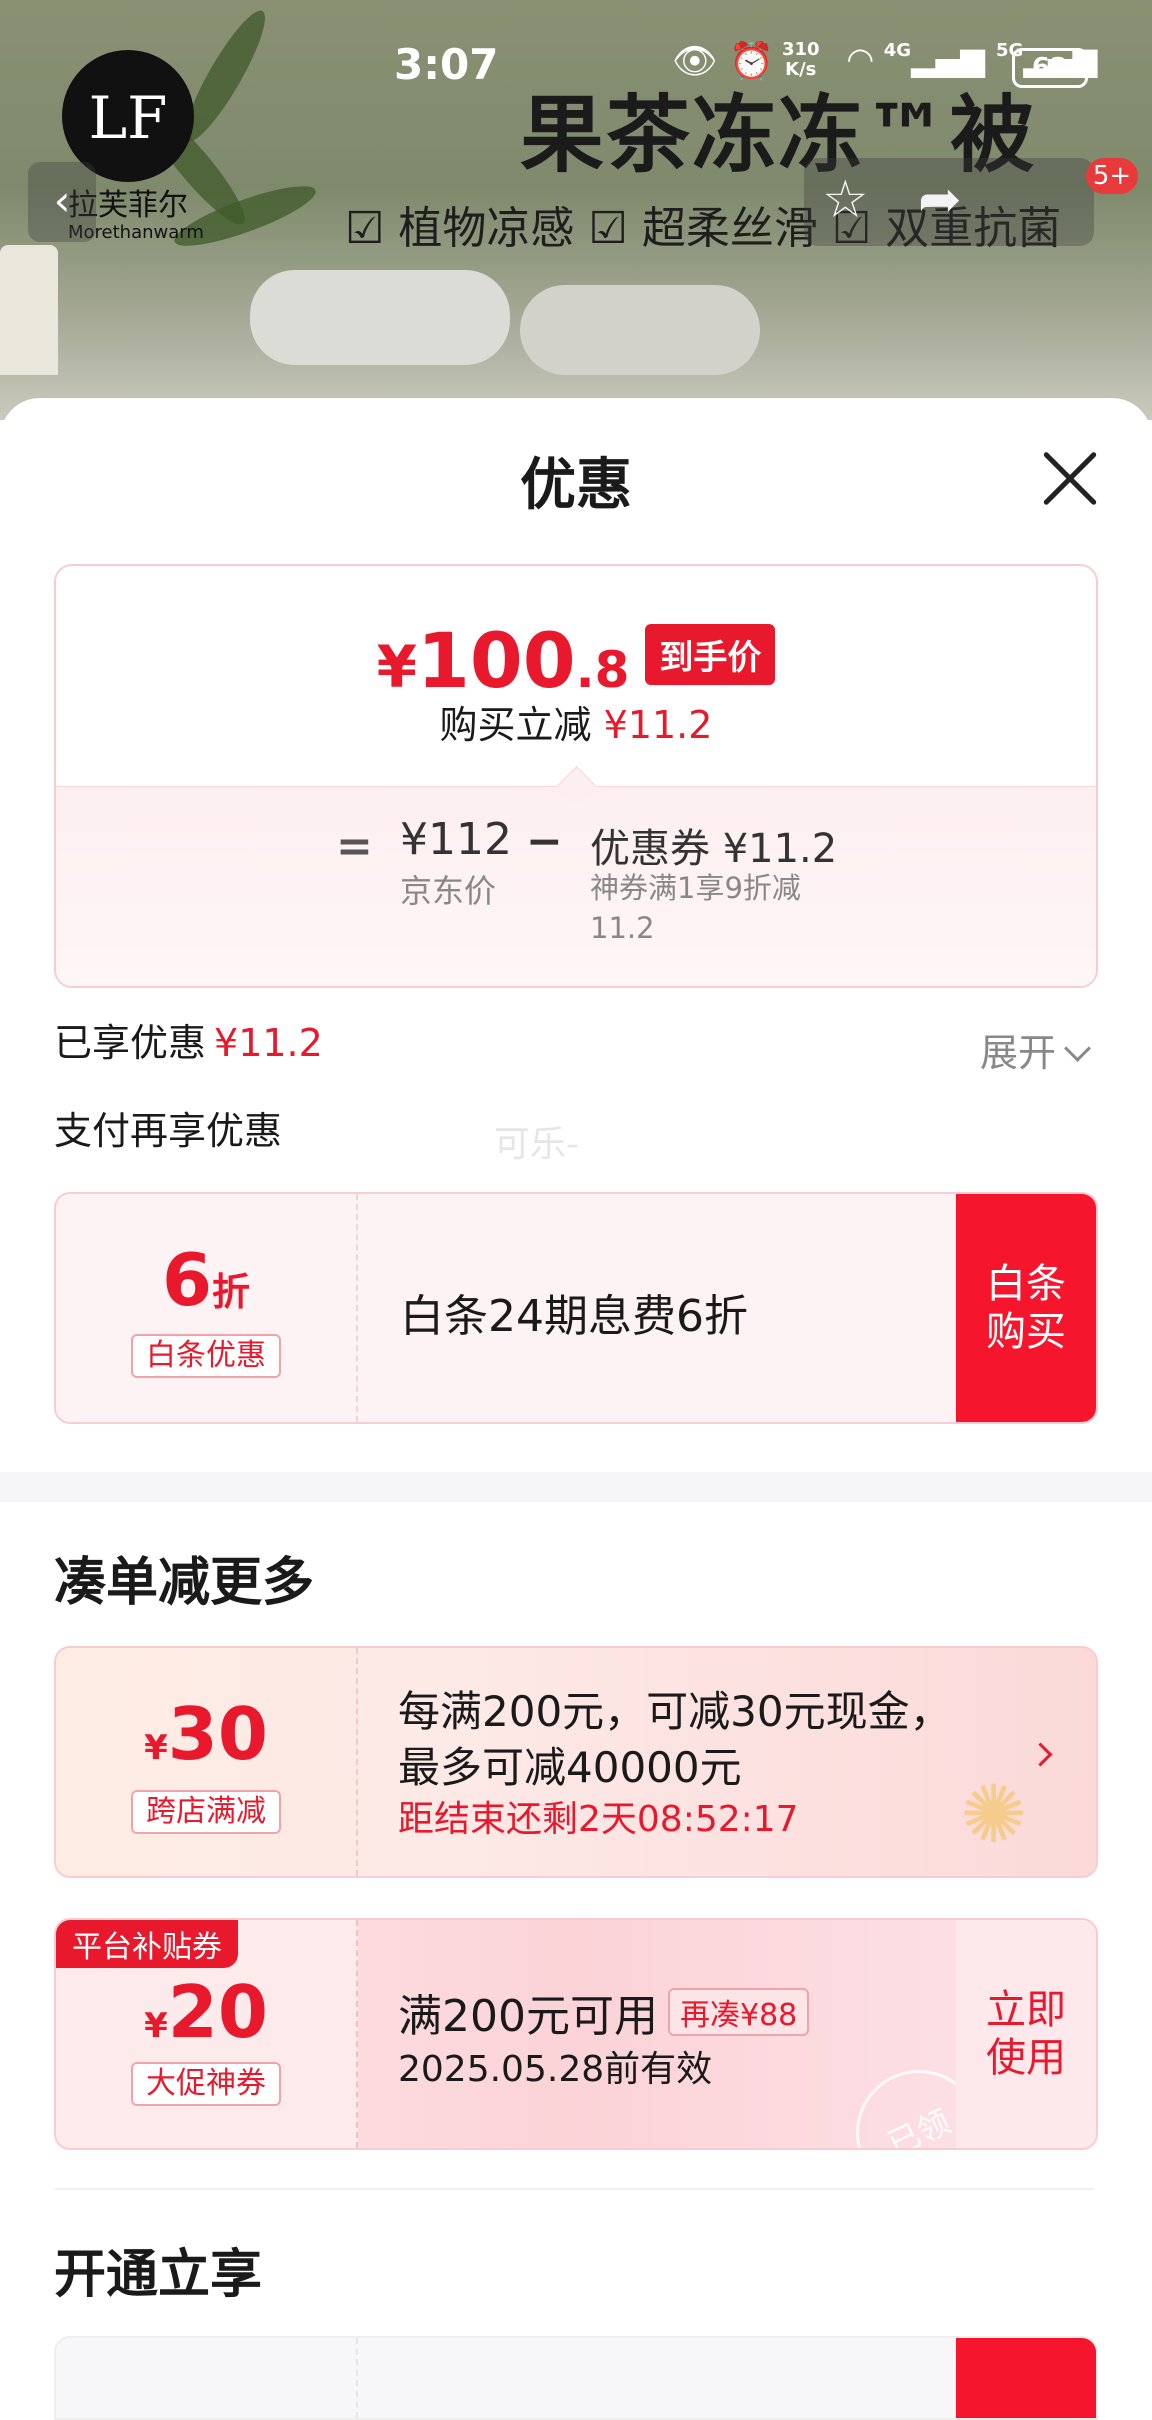 Image resolution: width=1152 pixels, height=2420 pixels. Describe the element at coordinates (128, 118) in the screenshot. I see `brand-logo-text: LF` at that location.